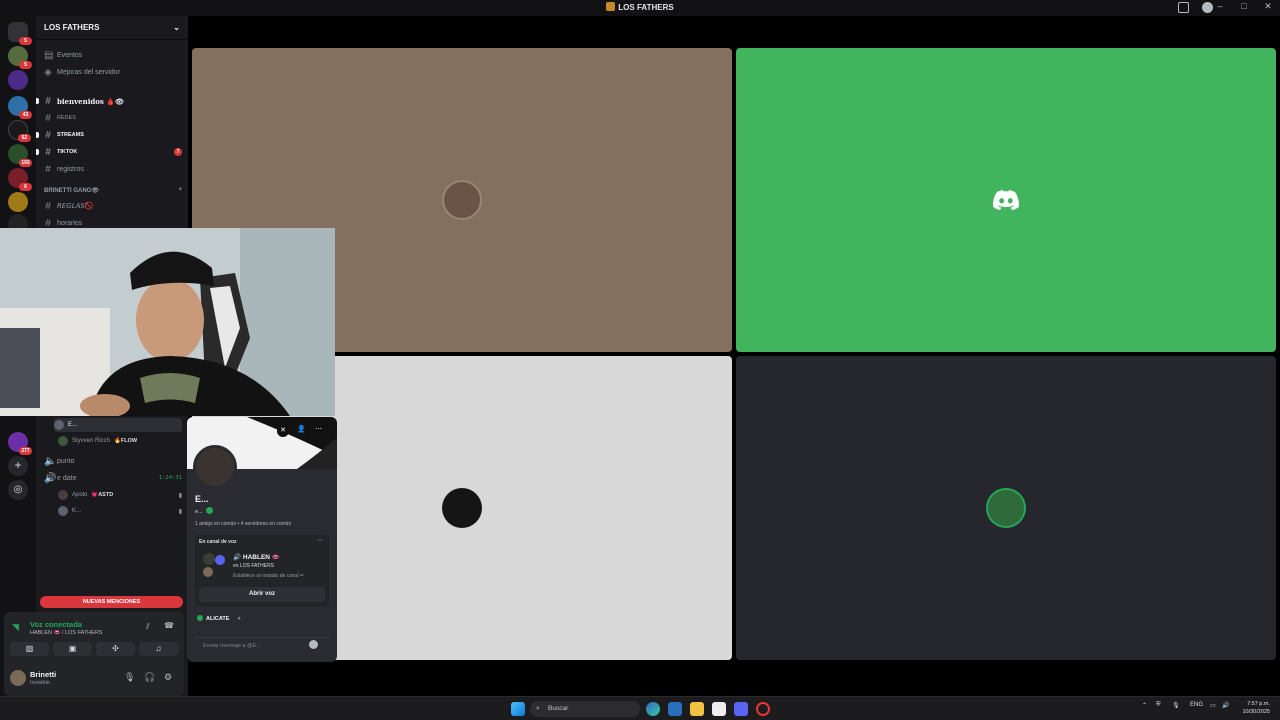  Describe the element at coordinates (176, 27) in the screenshot. I see `chevron-down-icon: ⌄` at that location.